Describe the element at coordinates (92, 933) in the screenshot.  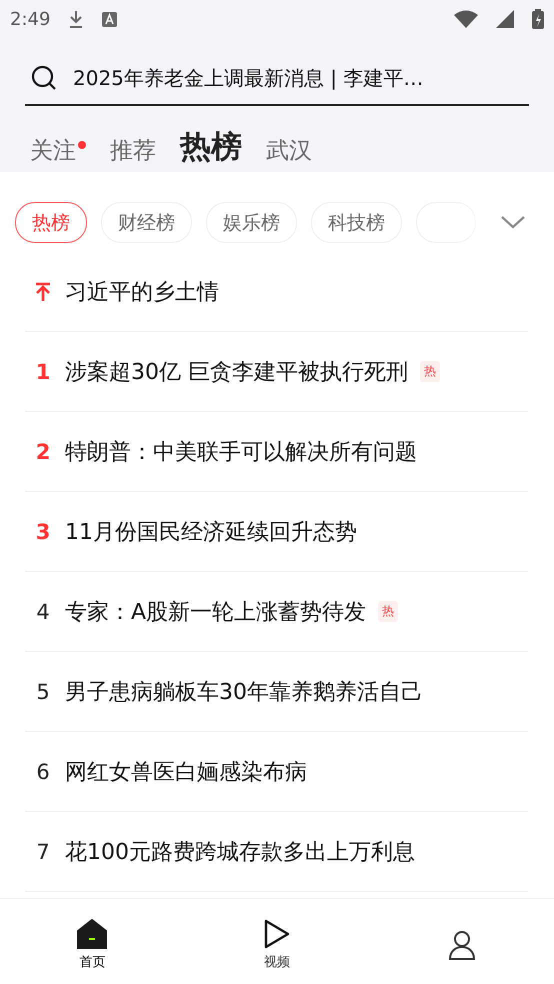
I see `home-icon` at that location.